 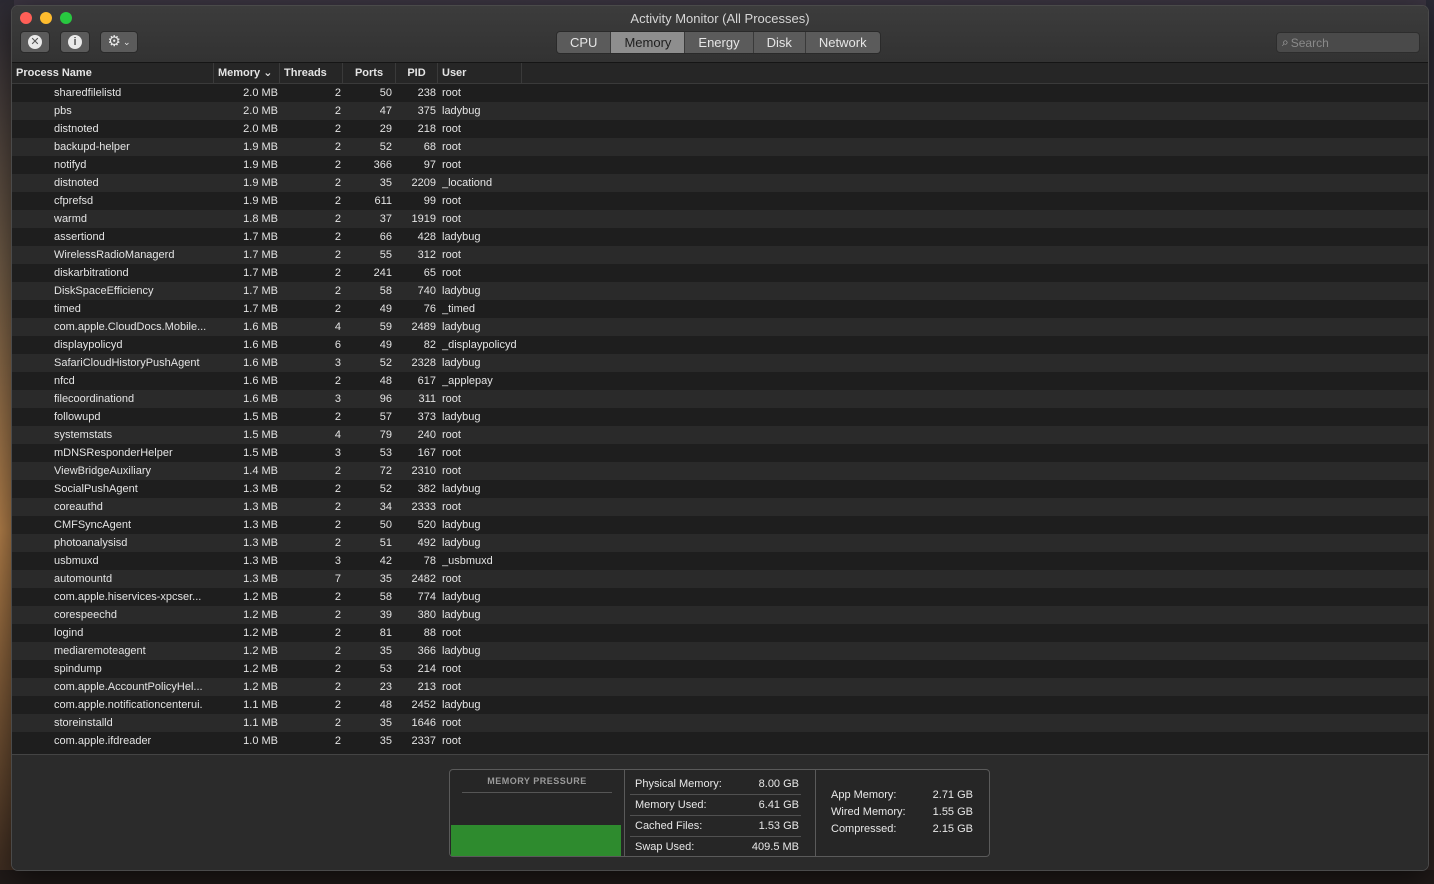 What do you see at coordinates (864, 829) in the screenshot?
I see `memory-breakdown-label: Compressed:` at bounding box center [864, 829].